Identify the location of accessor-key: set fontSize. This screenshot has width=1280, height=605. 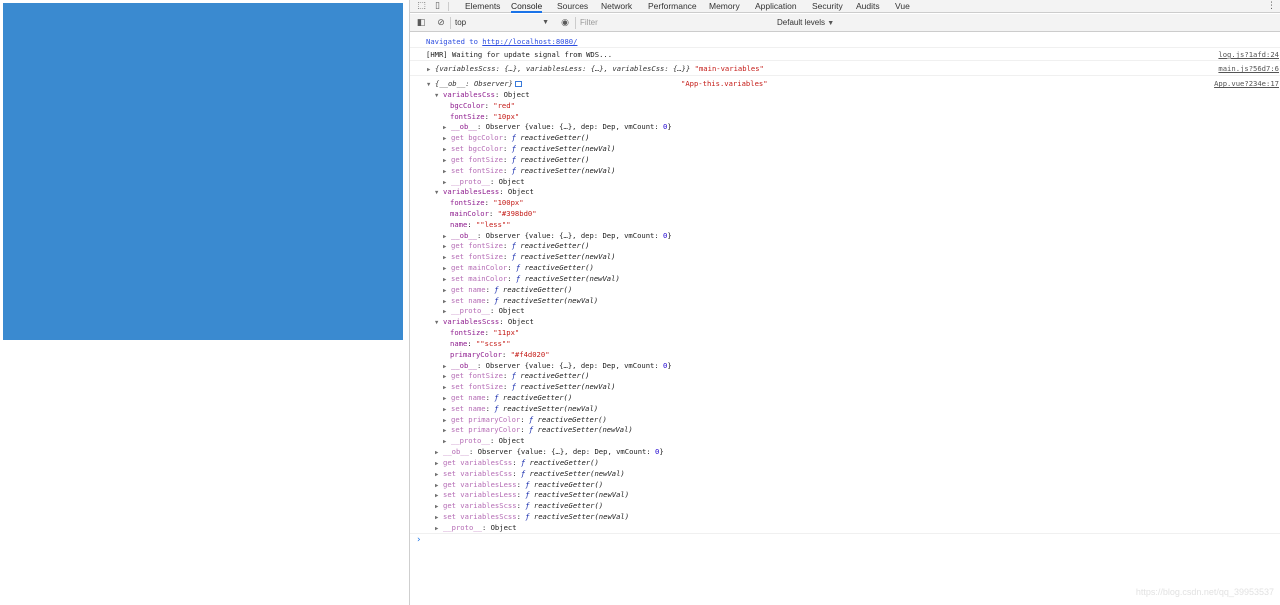
(477, 170).